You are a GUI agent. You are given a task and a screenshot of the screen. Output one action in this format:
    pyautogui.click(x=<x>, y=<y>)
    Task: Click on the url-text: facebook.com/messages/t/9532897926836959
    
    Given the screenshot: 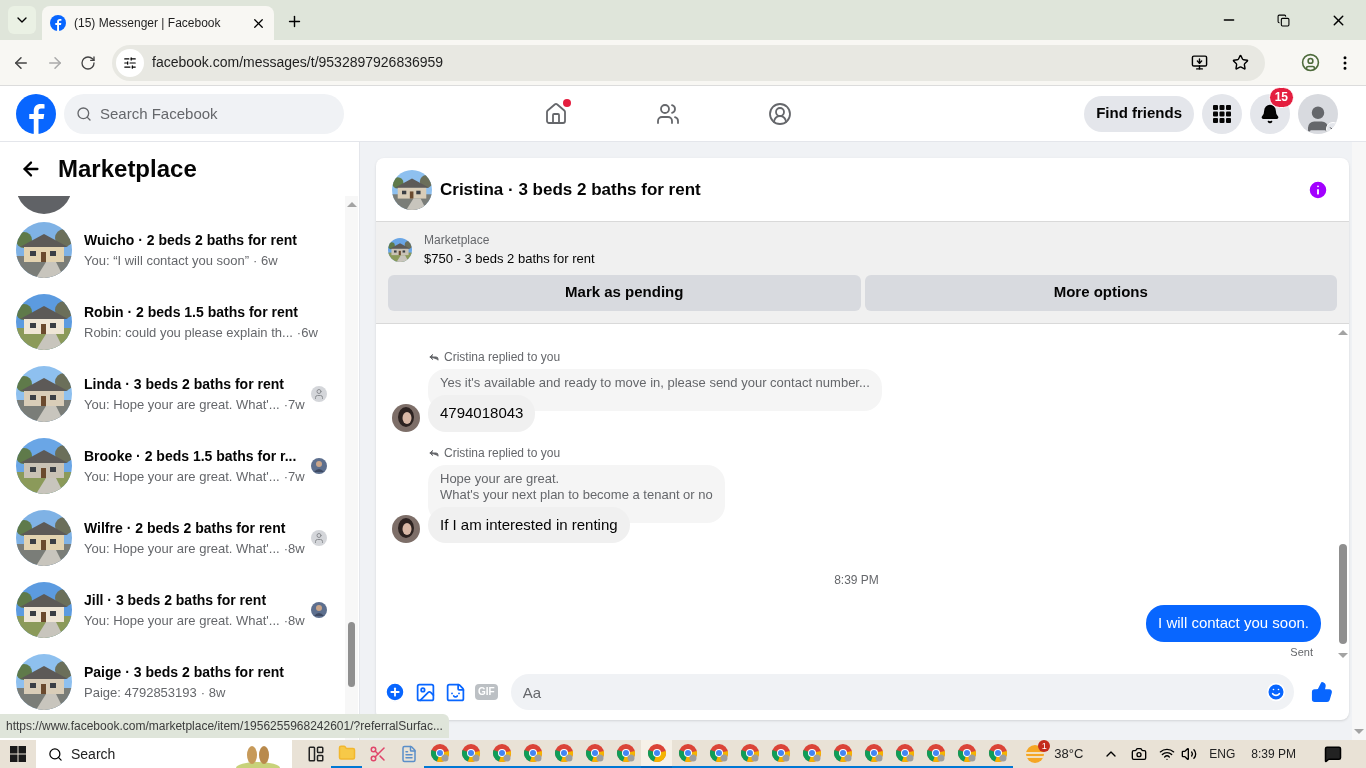 What is the action you would take?
    pyautogui.click(x=298, y=62)
    